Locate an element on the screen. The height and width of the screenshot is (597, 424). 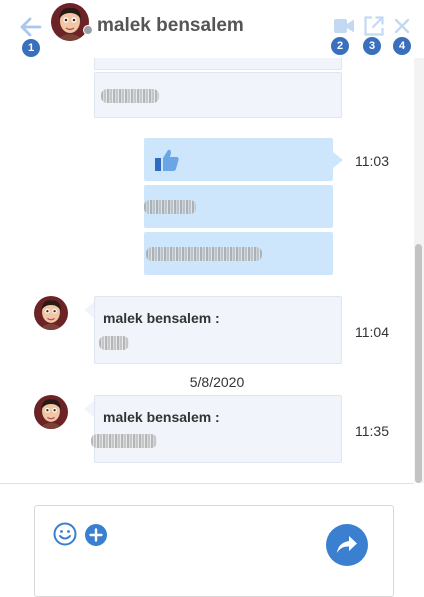
emoji-icon is located at coordinates (65, 534).